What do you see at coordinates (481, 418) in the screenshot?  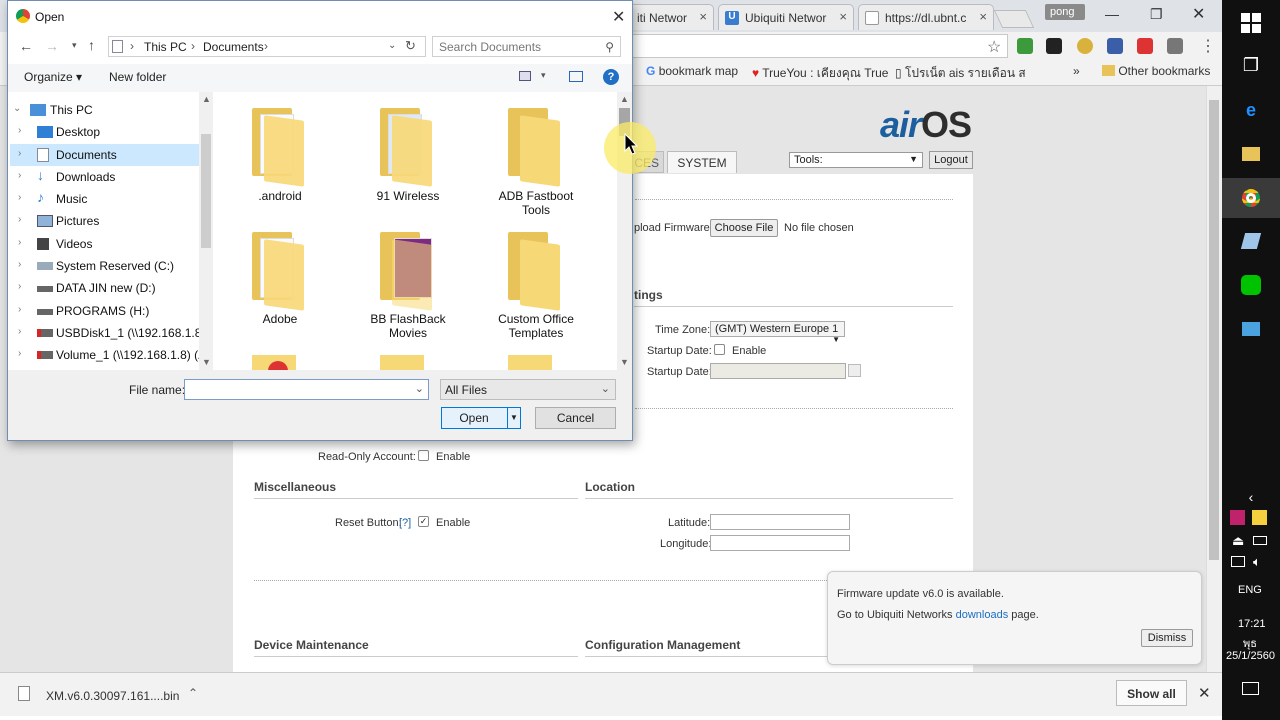 I see `open-button: Open ▼` at bounding box center [481, 418].